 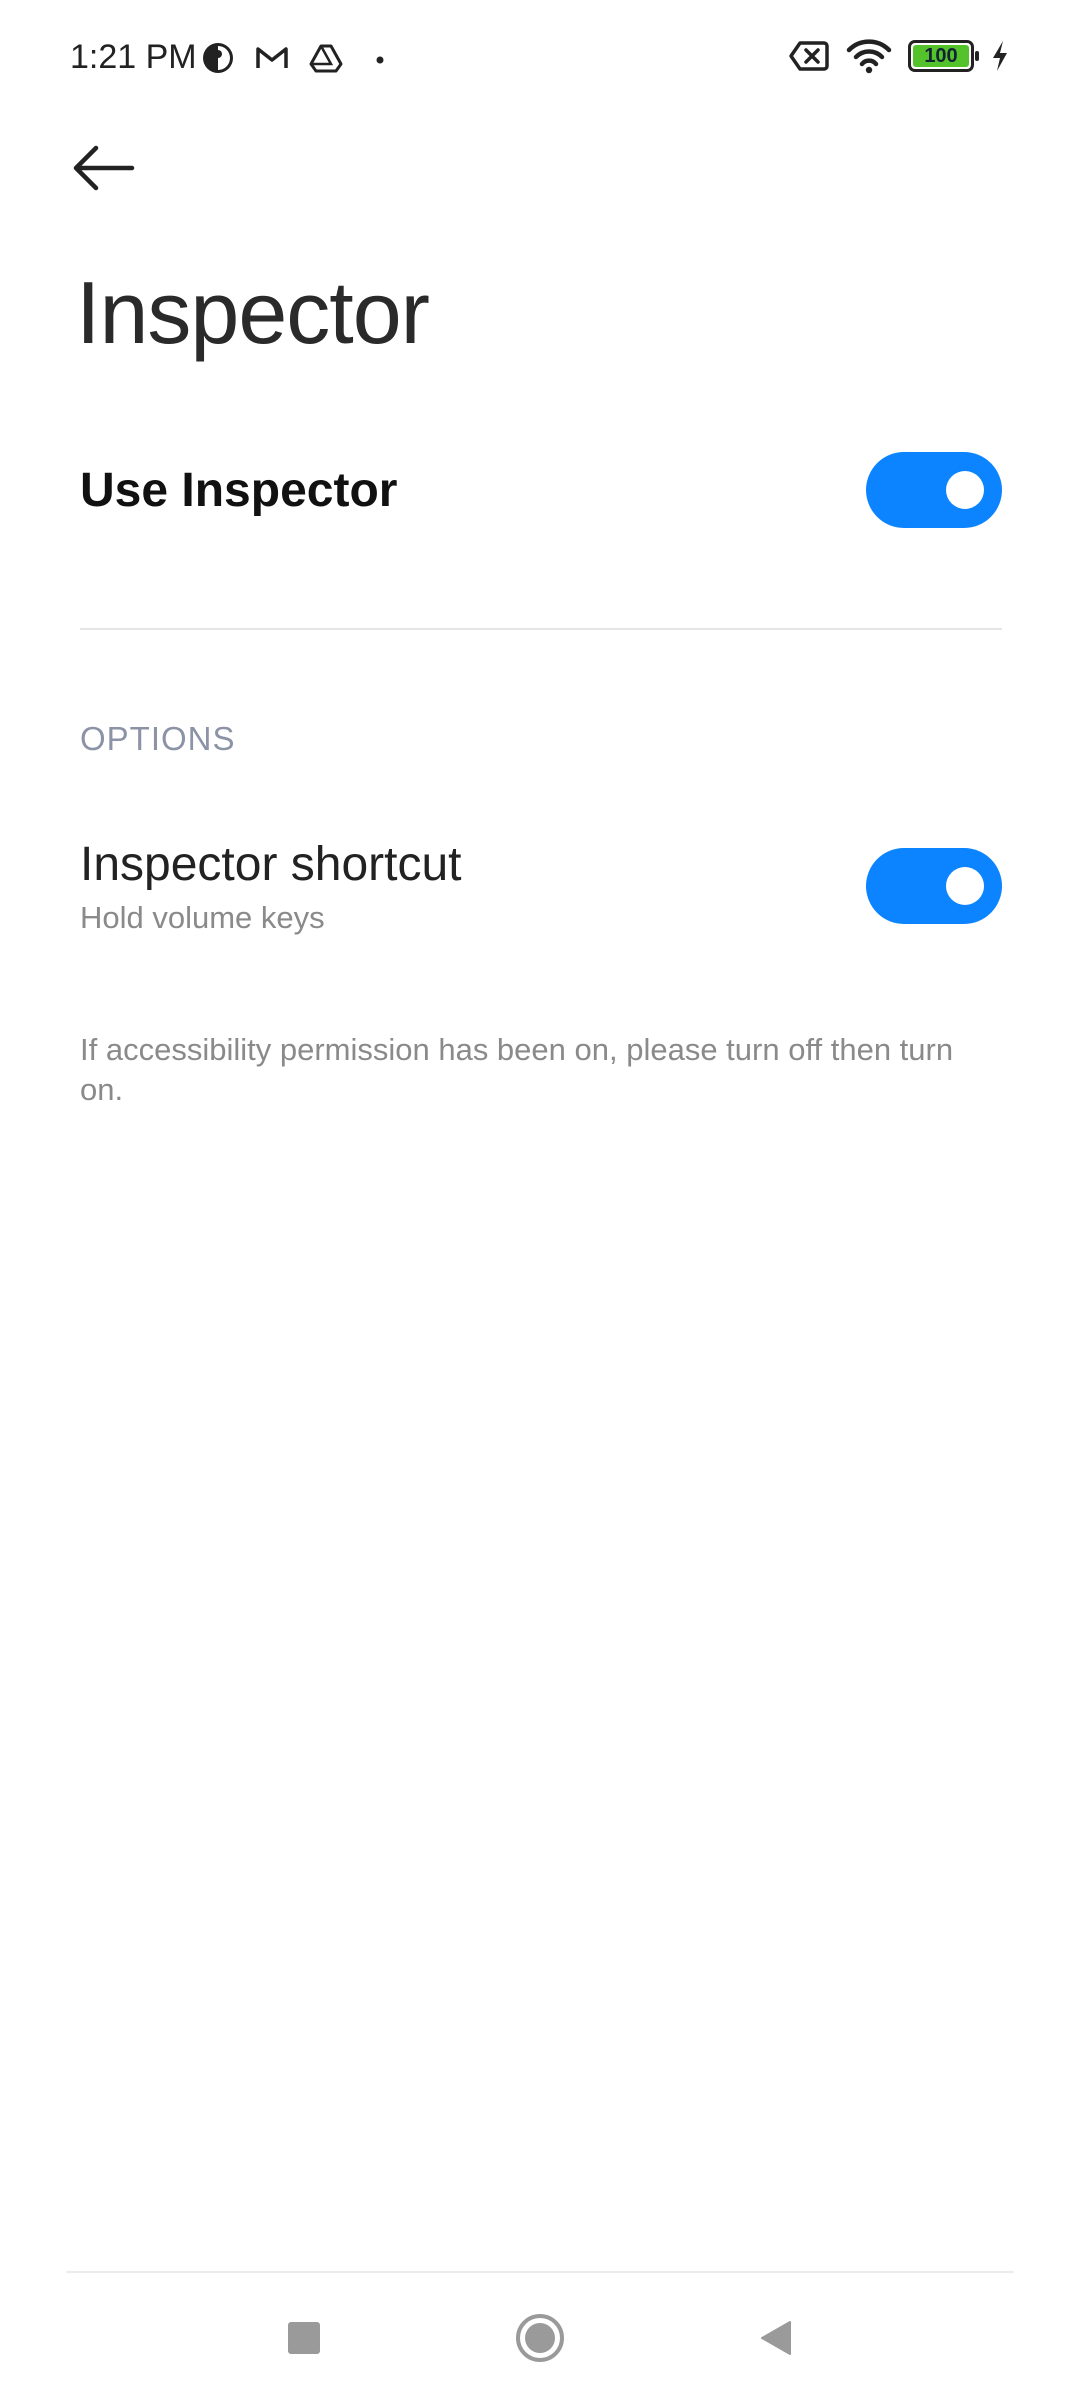 What do you see at coordinates (540, 60) in the screenshot?
I see `status-bar: 1:21 PM 100` at bounding box center [540, 60].